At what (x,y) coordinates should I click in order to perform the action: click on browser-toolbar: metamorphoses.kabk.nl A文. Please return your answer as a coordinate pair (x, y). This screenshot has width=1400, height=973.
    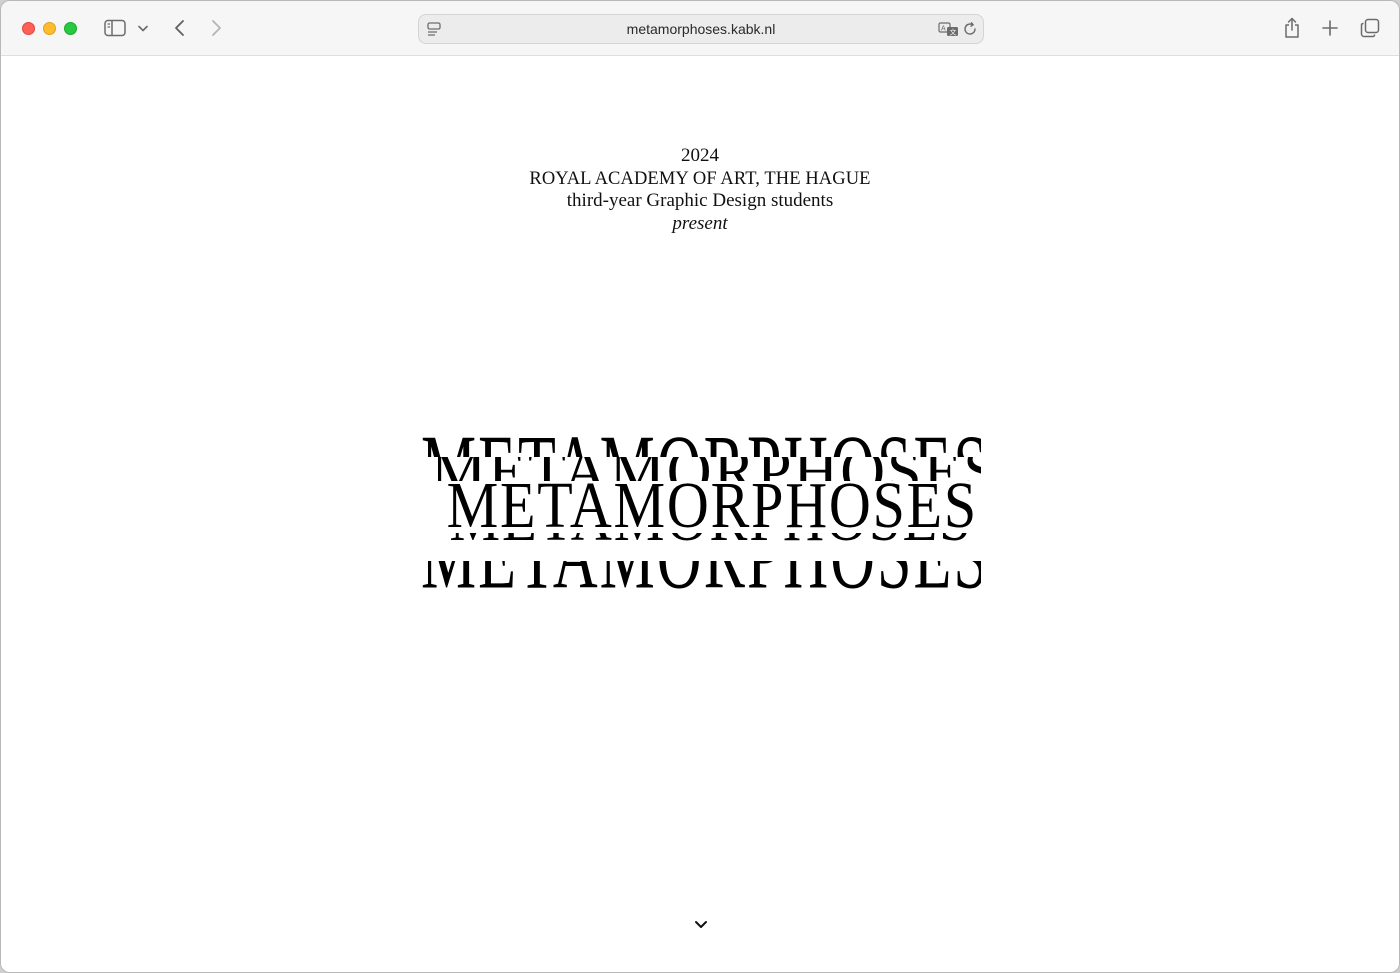
    Looking at the image, I should click on (700, 28).